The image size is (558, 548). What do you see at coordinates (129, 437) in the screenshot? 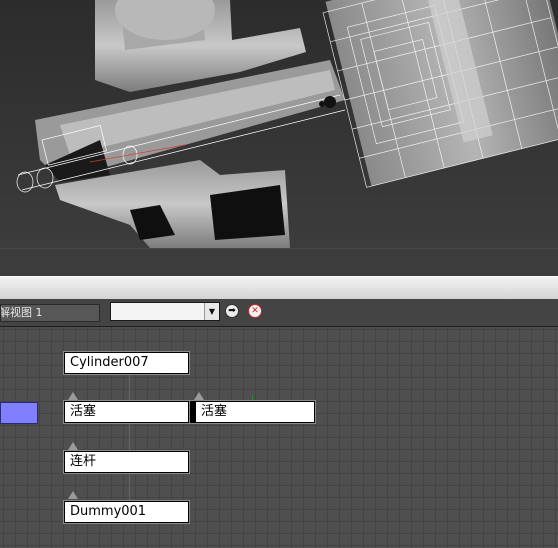
I see `hierarchy-link` at bounding box center [129, 437].